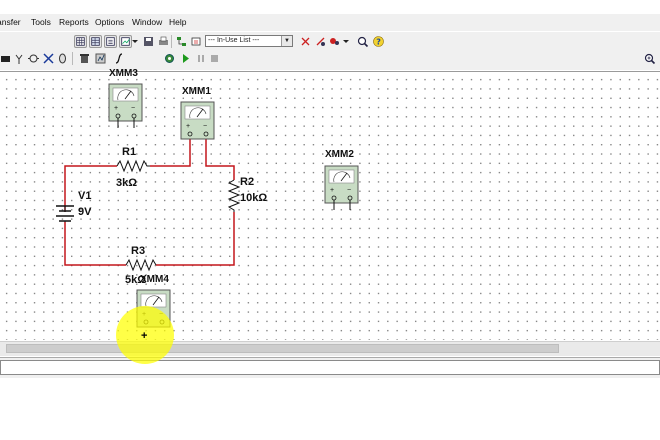 The image size is (660, 440). Describe the element at coordinates (282, 348) in the screenshot. I see `scrollbar-thumb` at that location.